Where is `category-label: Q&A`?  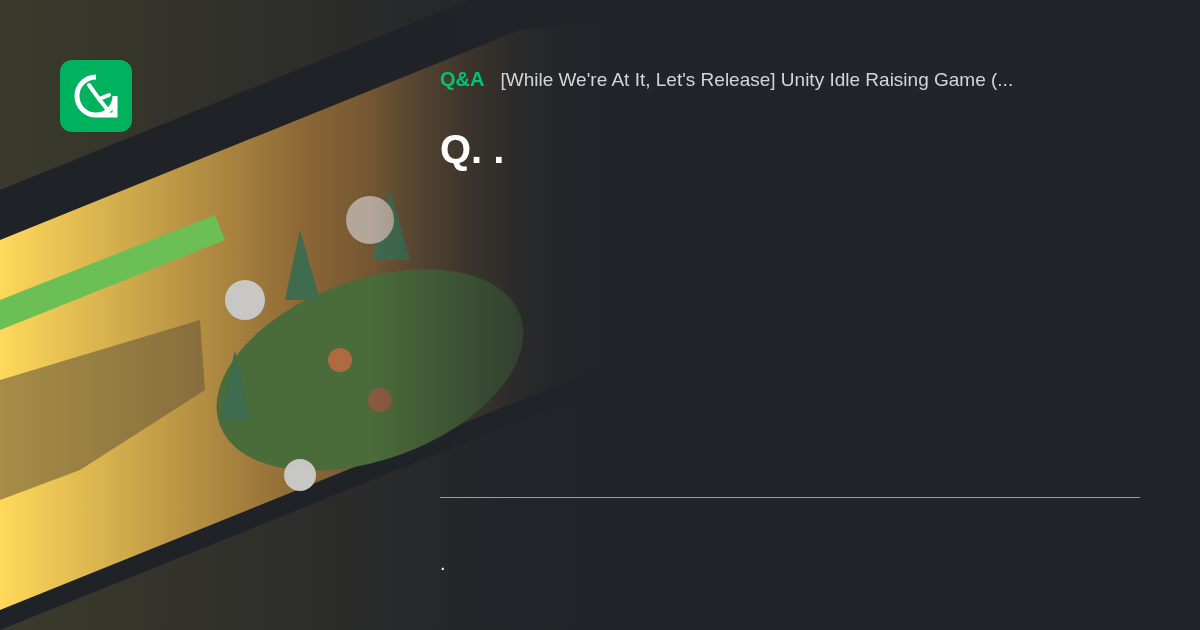
category-label: Q&A is located at coordinates (462, 79).